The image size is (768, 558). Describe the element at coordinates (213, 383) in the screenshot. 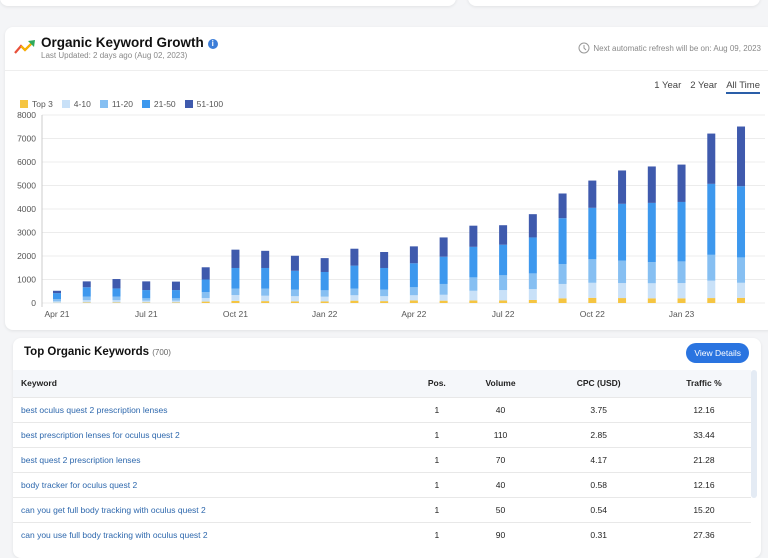

I see `col-keyword: Keyword` at that location.